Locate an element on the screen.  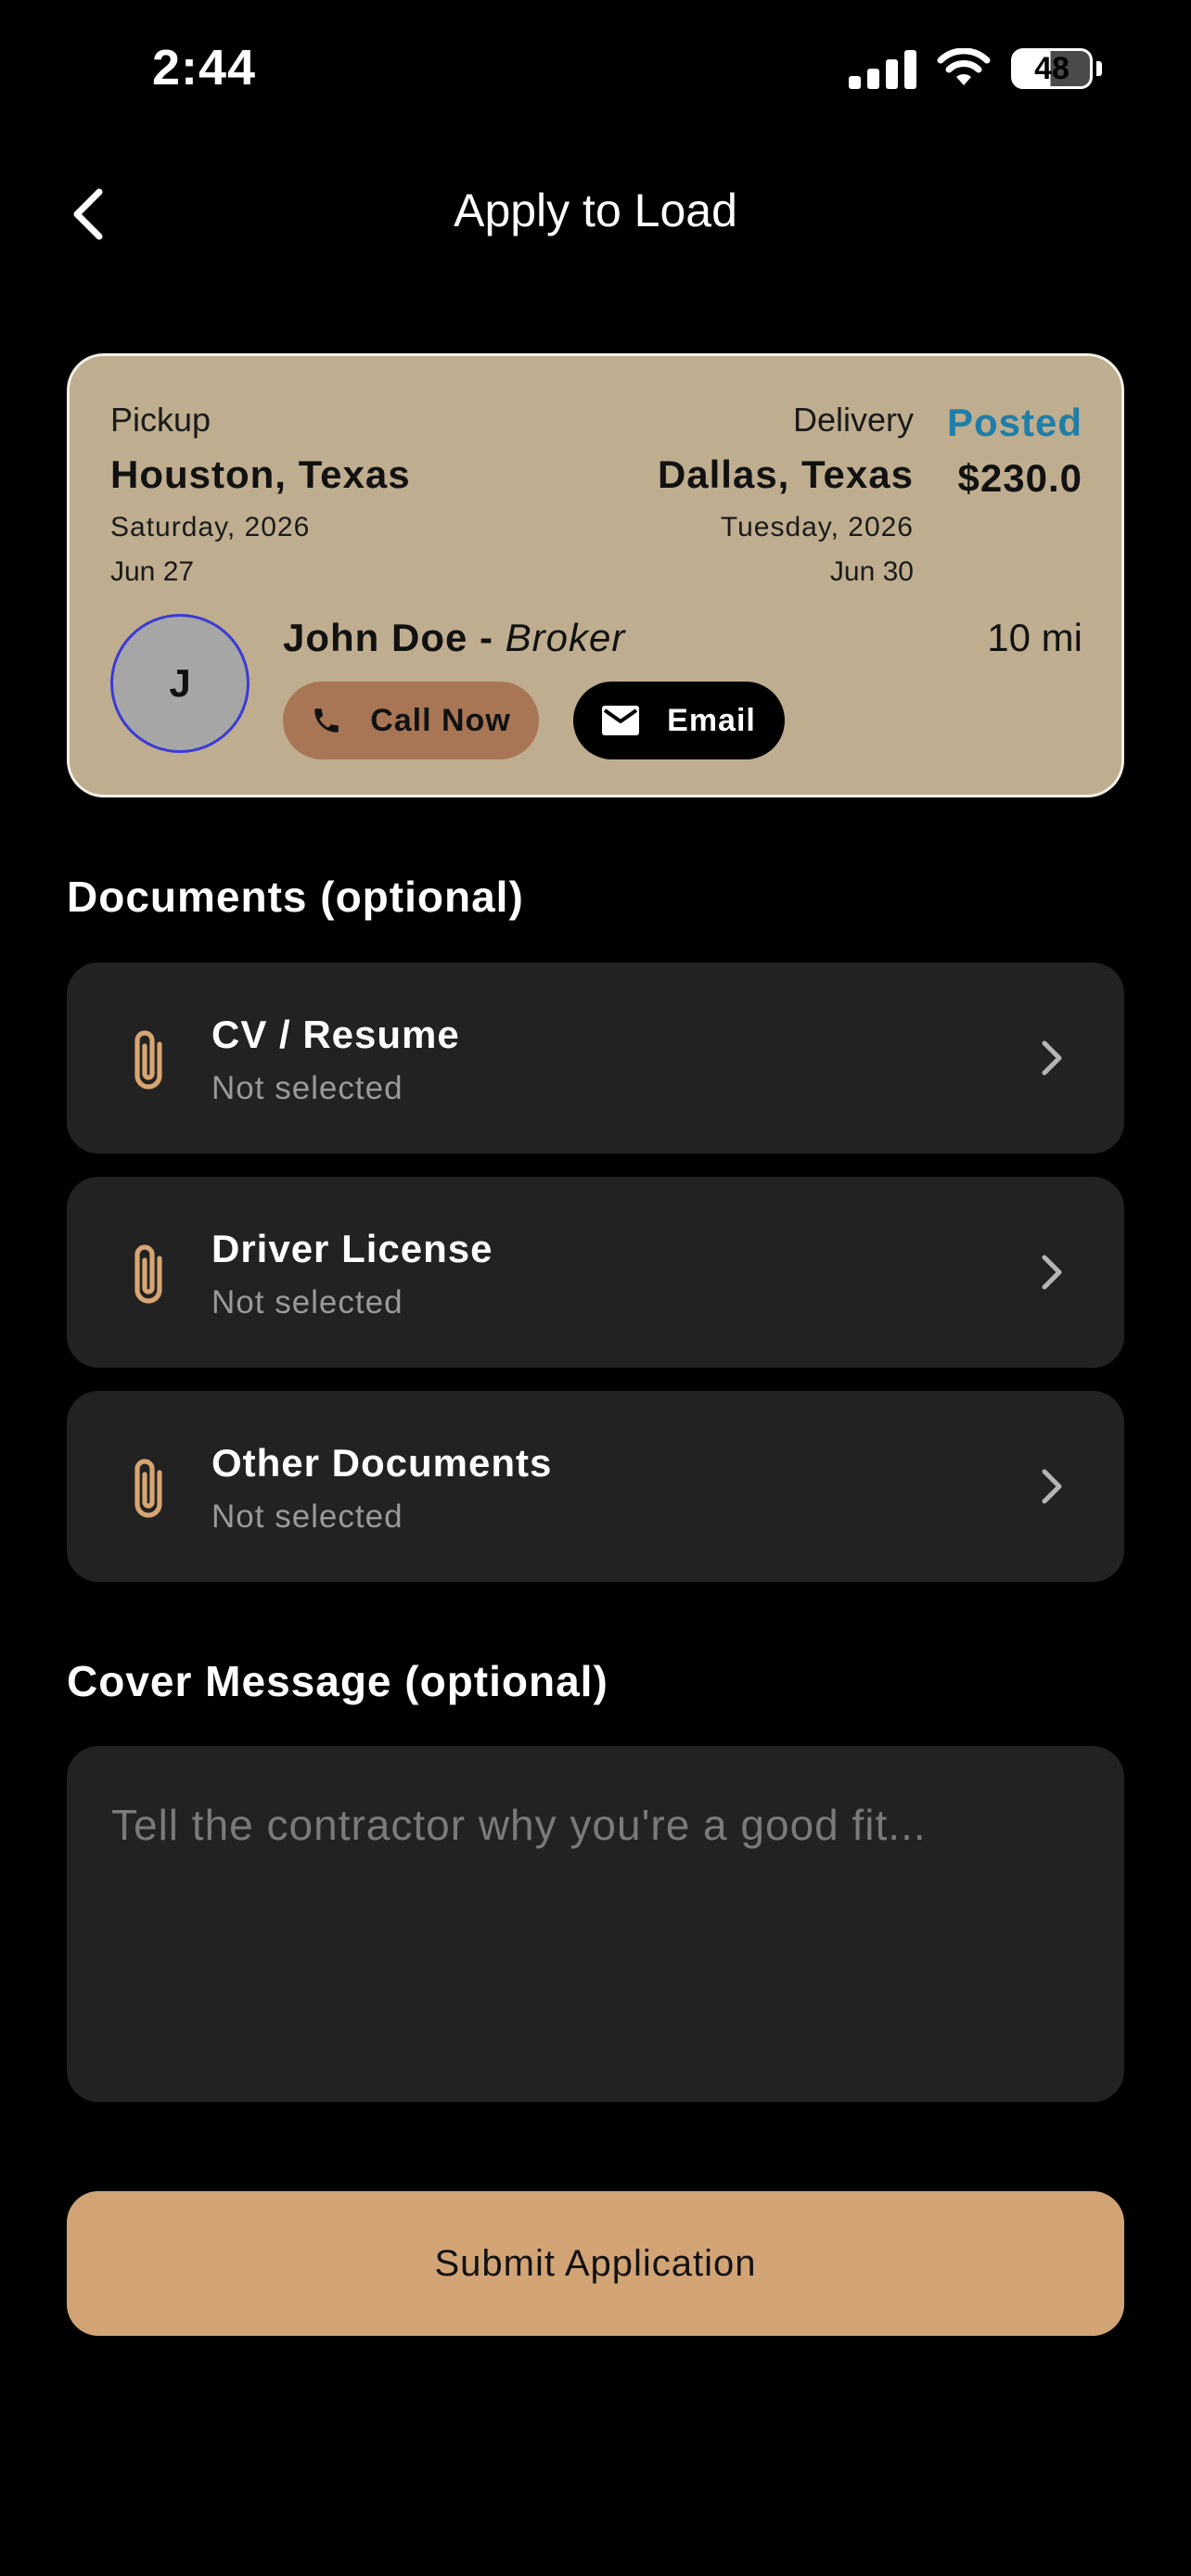
battery-tip is located at coordinates (1099, 68).